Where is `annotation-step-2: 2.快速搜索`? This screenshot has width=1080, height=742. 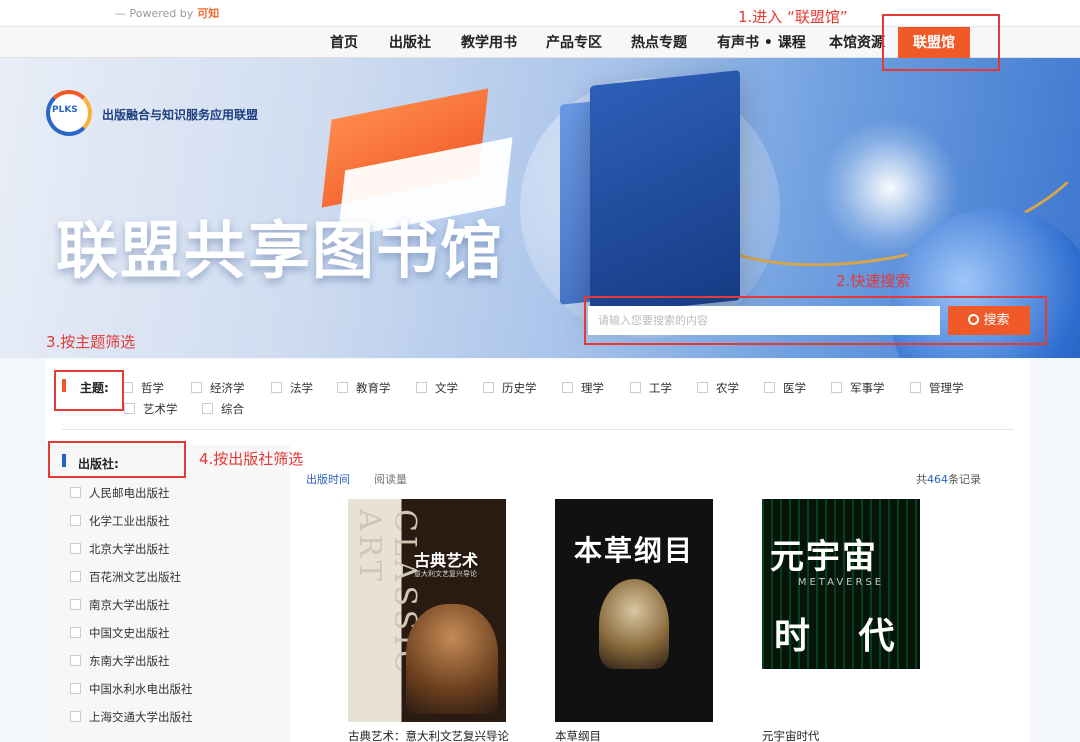
annotation-step-2: 2.快速搜索 is located at coordinates (873, 281).